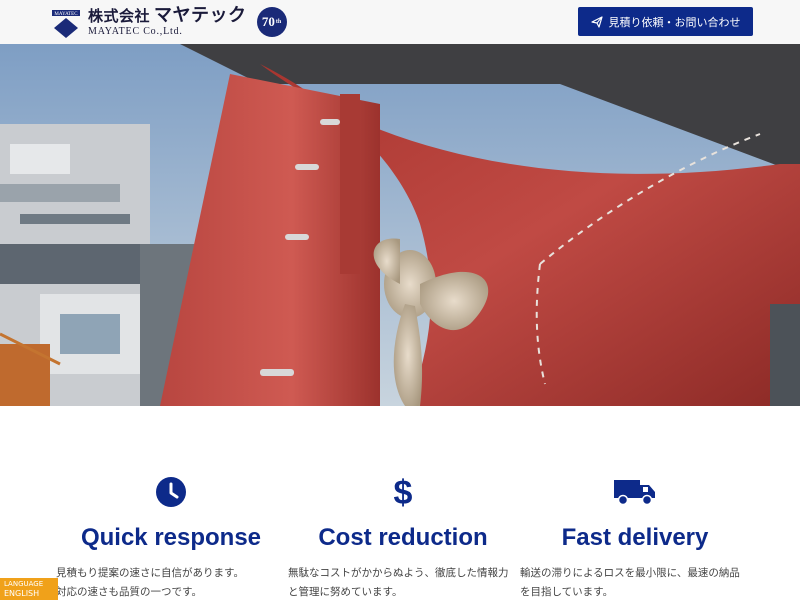  Describe the element at coordinates (403, 537) in the screenshot. I see `feature-title: Cost reduction` at that location.